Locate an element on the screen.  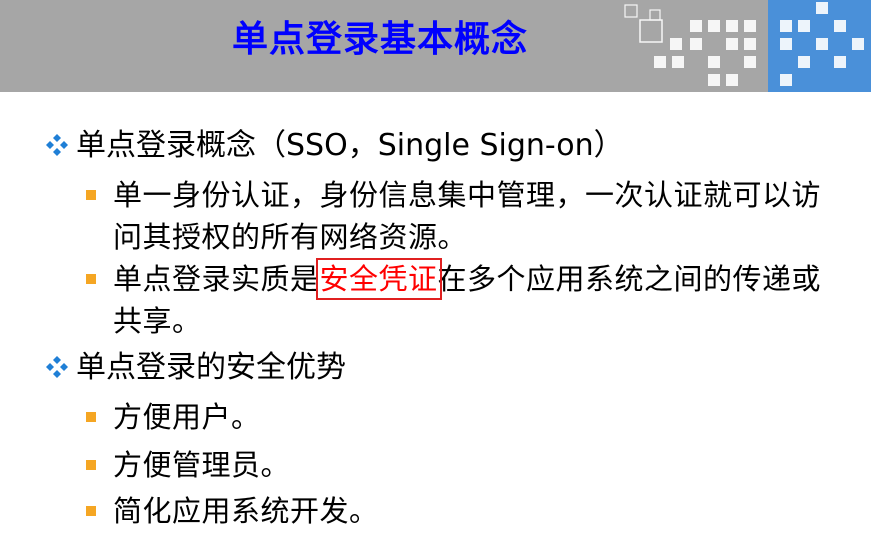
list-item-text: 单点登录实质是安全凭证在多个应用系统之间的传递或共享。 is located at coordinates (479, 300).